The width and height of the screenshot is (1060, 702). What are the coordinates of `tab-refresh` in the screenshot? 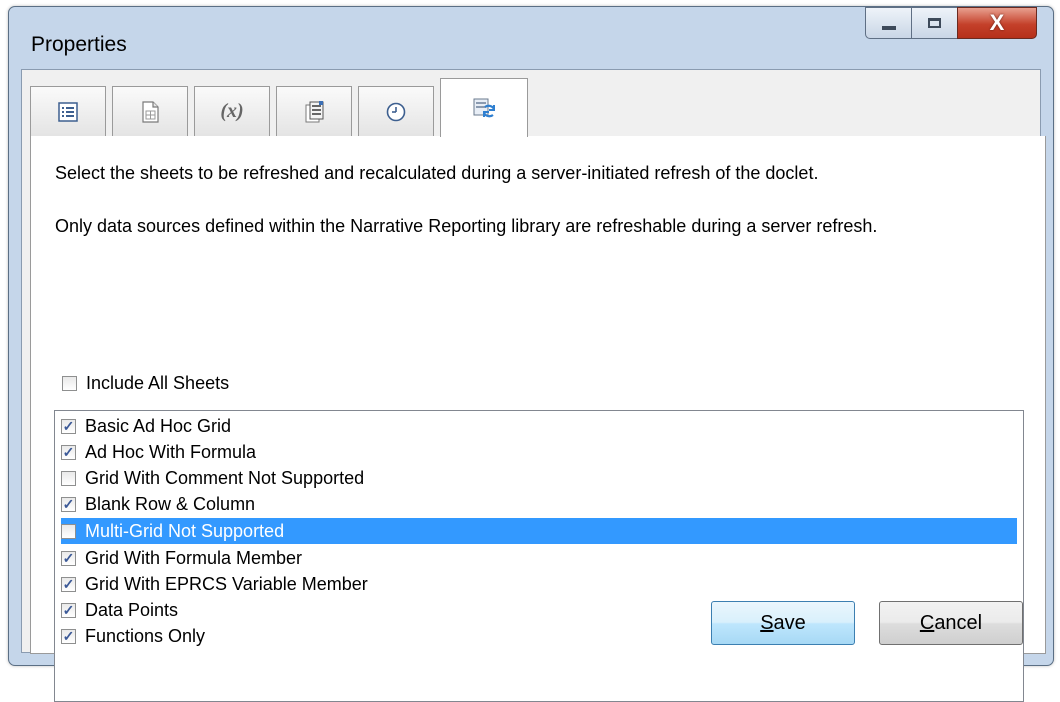 It's located at (484, 107).